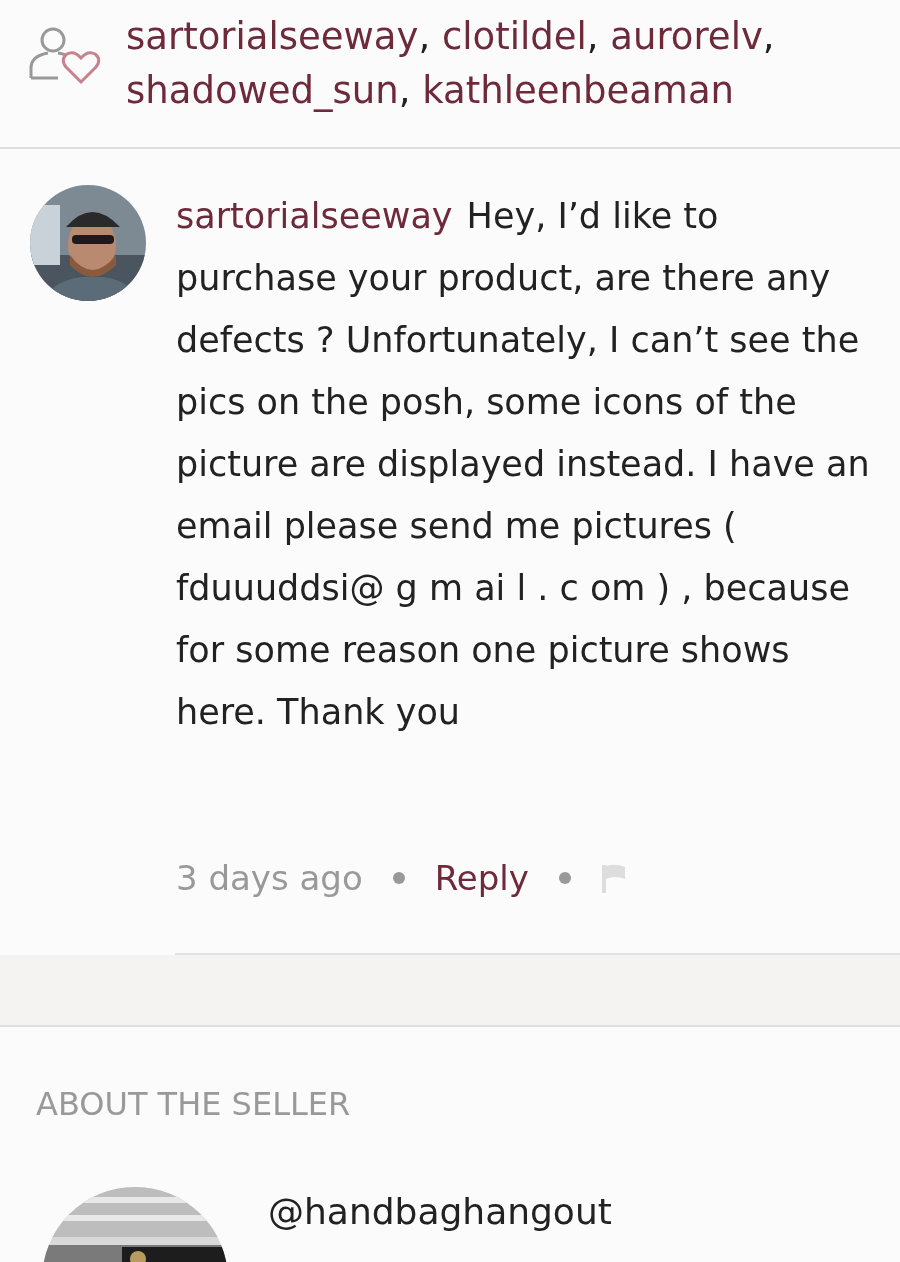 This screenshot has height=1262, width=900. What do you see at coordinates (613, 878) in the screenshot?
I see `flag-icon` at bounding box center [613, 878].